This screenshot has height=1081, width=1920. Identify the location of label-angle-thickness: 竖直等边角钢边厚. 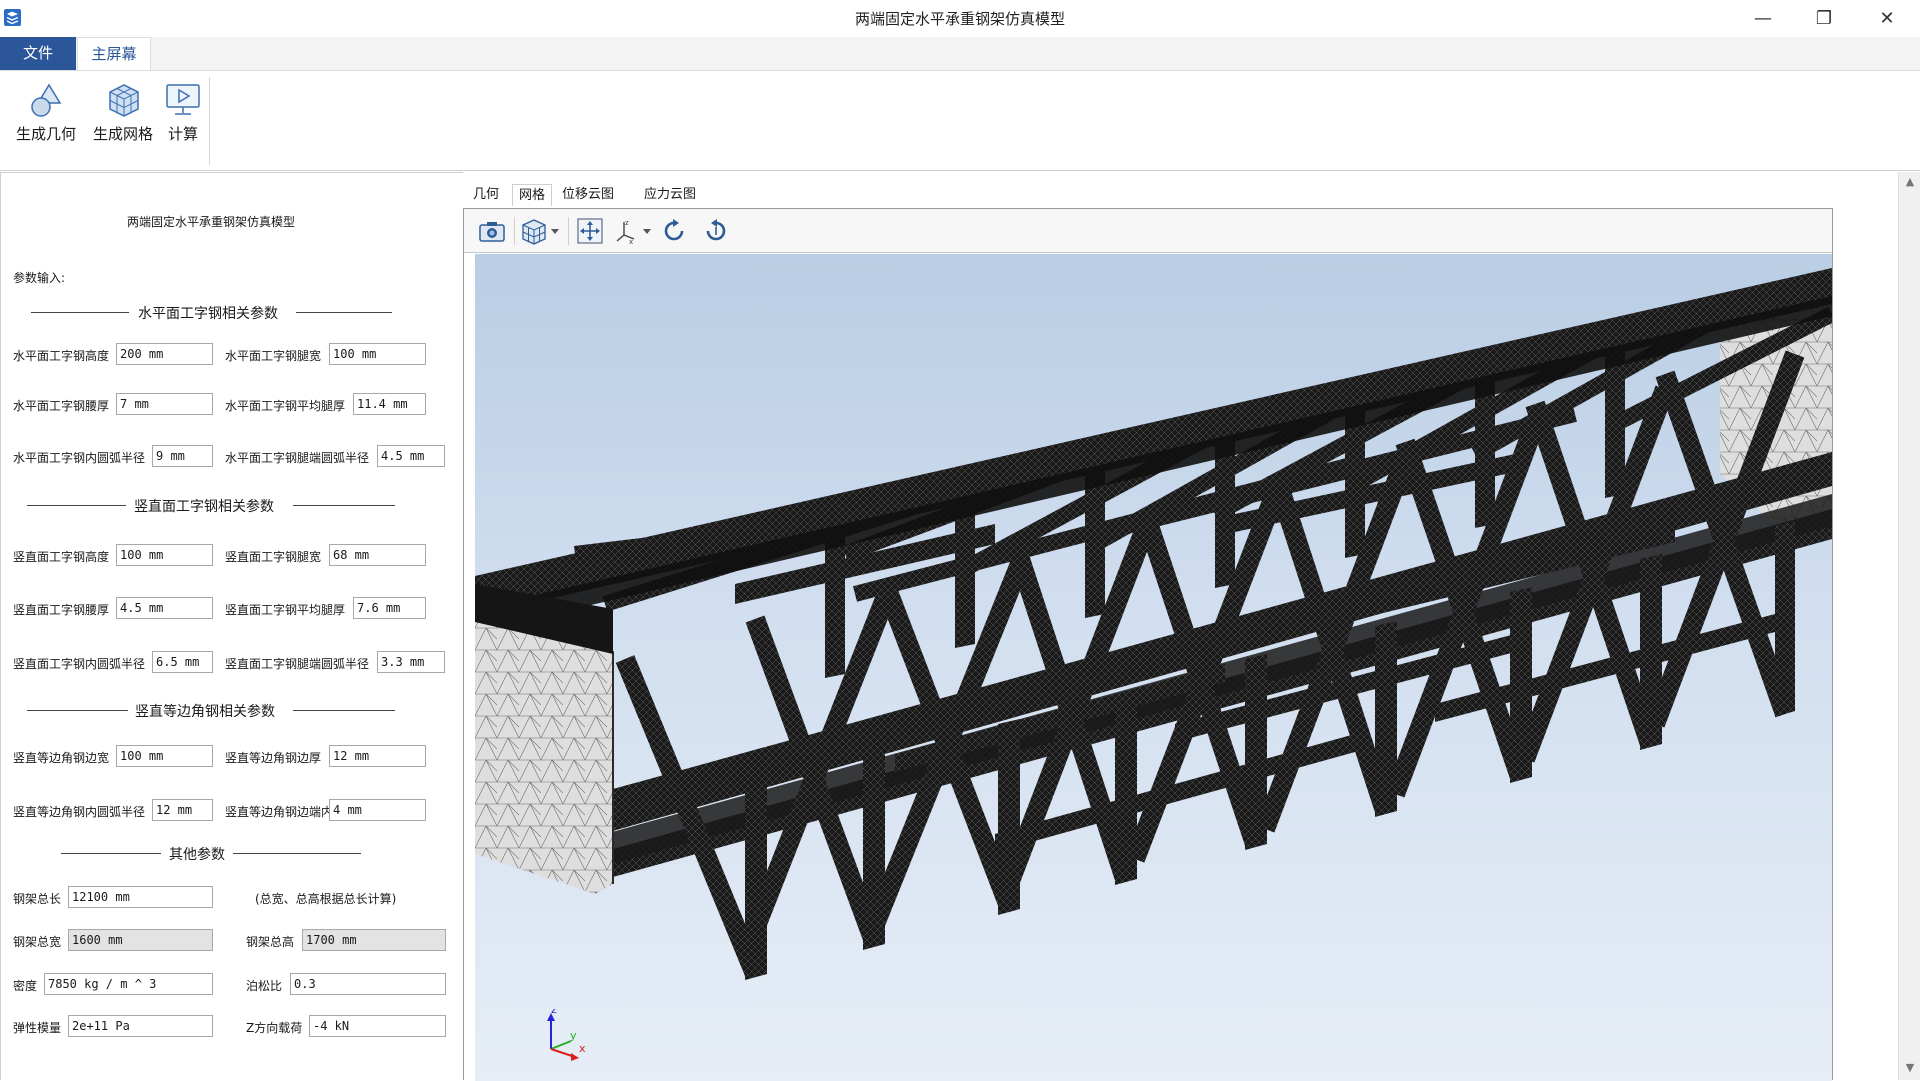
(273, 758).